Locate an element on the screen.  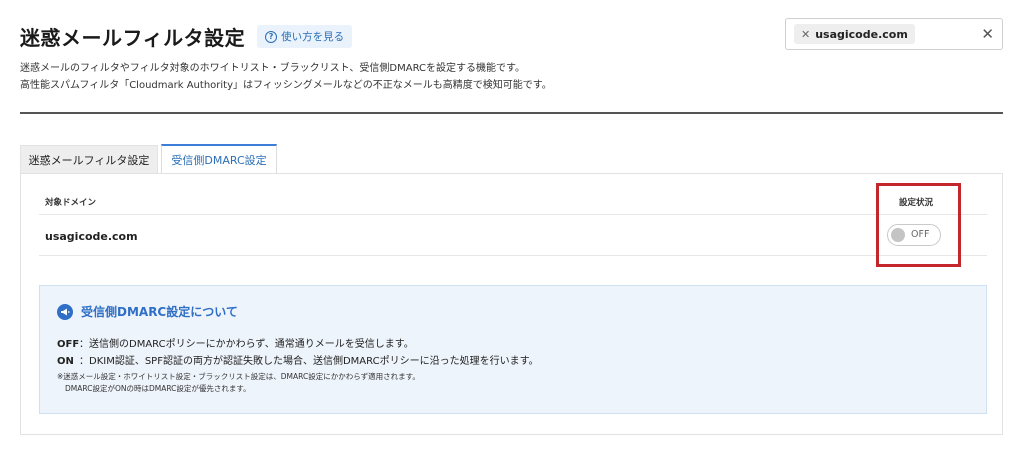
info-off-key: OFF is located at coordinates (68, 344).